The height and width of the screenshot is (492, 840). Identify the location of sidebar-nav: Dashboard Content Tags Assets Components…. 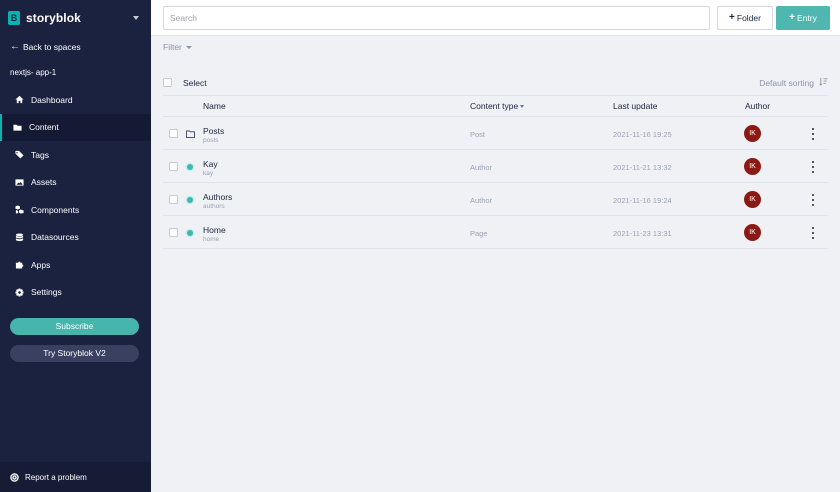
(75, 196).